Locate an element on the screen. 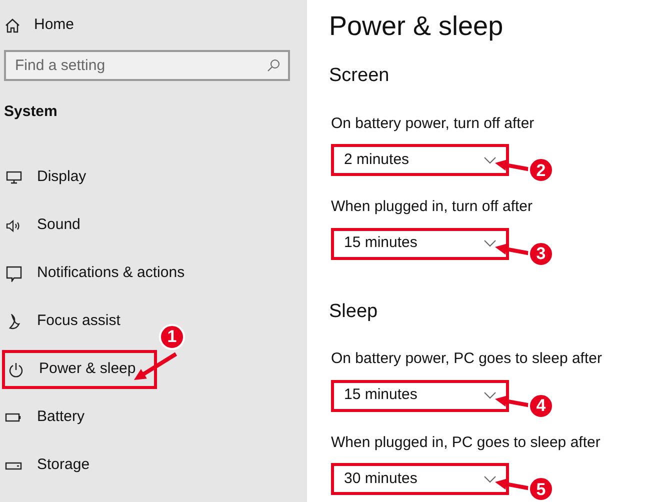 Image resolution: width=659 pixels, height=502 pixels. callout-badge: 2 is located at coordinates (541, 170).